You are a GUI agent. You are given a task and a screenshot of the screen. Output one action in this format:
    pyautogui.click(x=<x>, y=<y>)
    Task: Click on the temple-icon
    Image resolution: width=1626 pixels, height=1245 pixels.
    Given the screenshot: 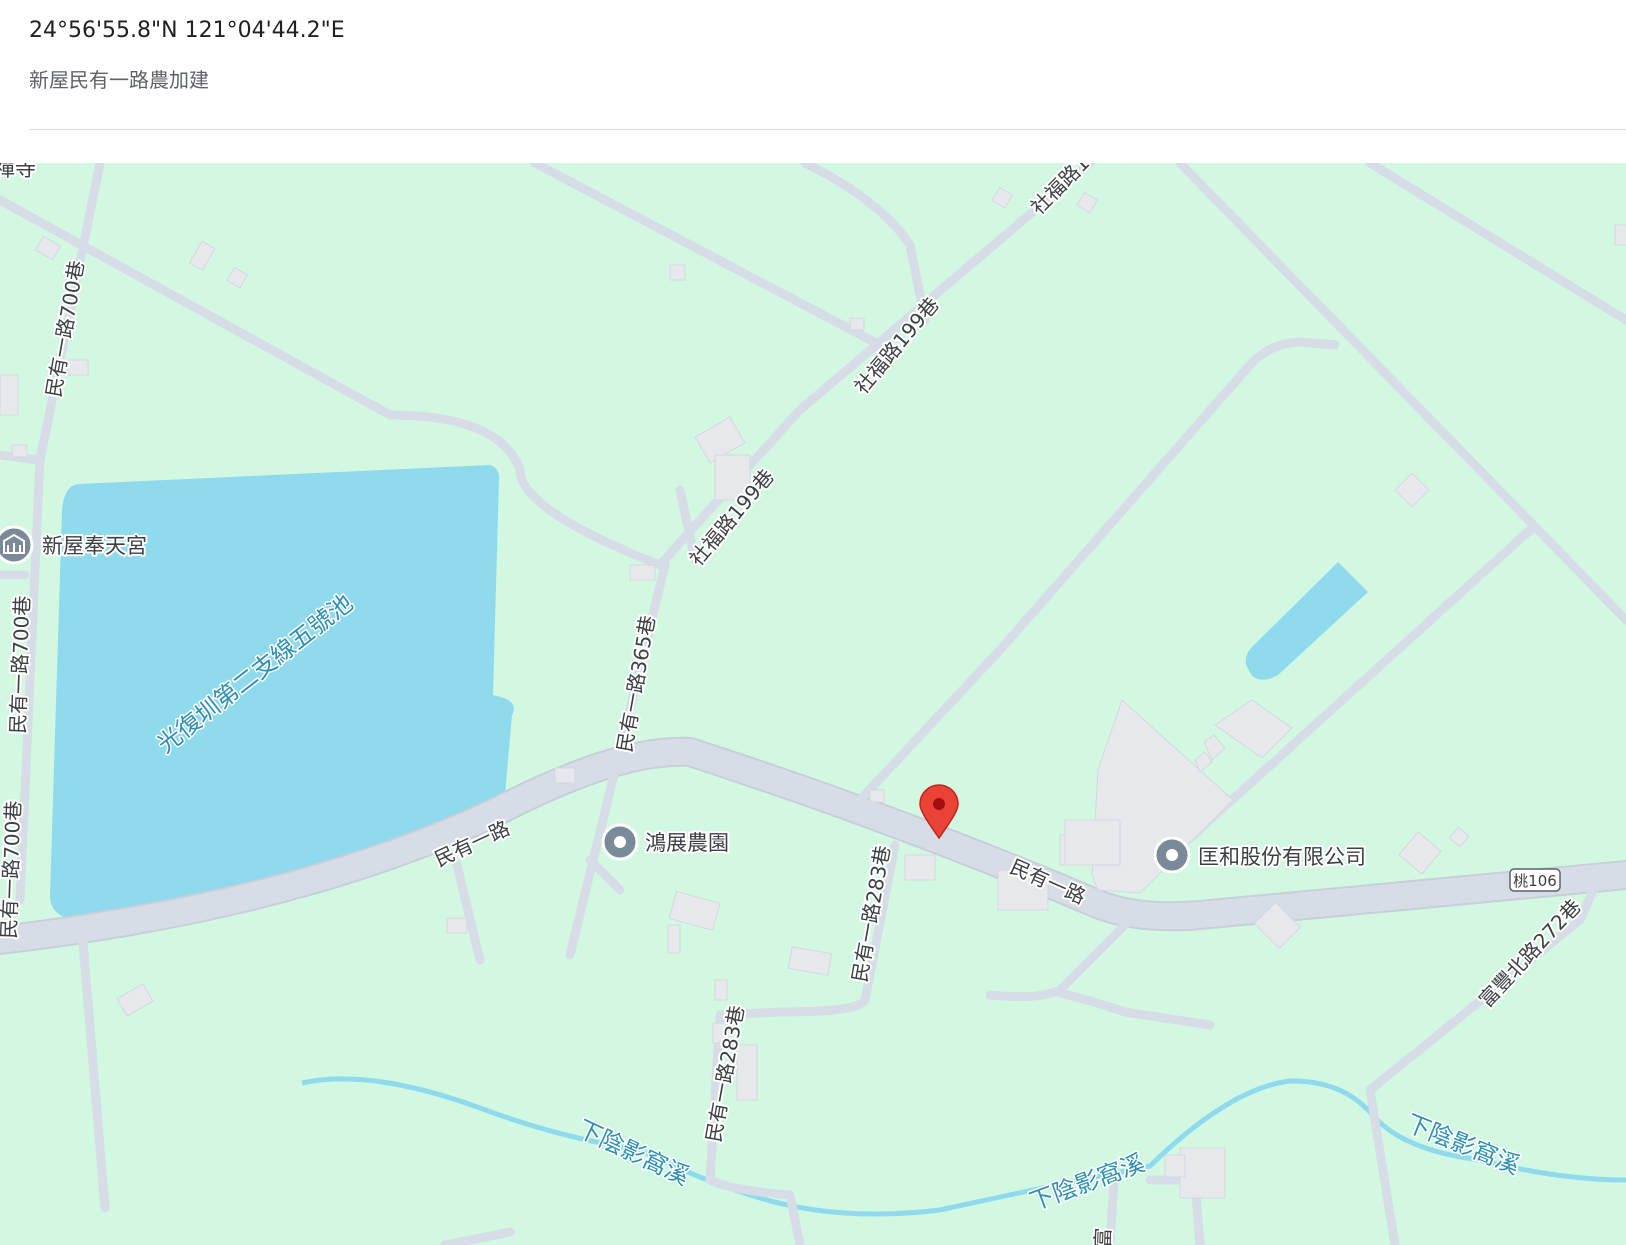 What is the action you would take?
    pyautogui.click(x=17, y=545)
    